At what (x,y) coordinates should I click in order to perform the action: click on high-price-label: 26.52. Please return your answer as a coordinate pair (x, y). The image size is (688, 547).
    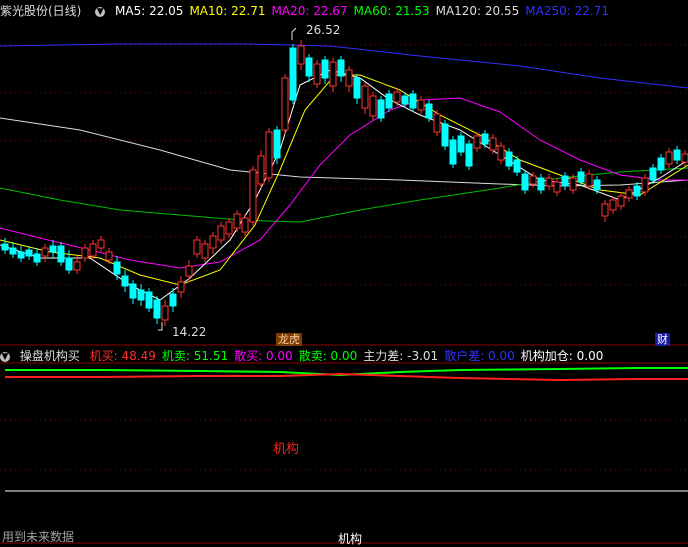
    Looking at the image, I should click on (323, 30).